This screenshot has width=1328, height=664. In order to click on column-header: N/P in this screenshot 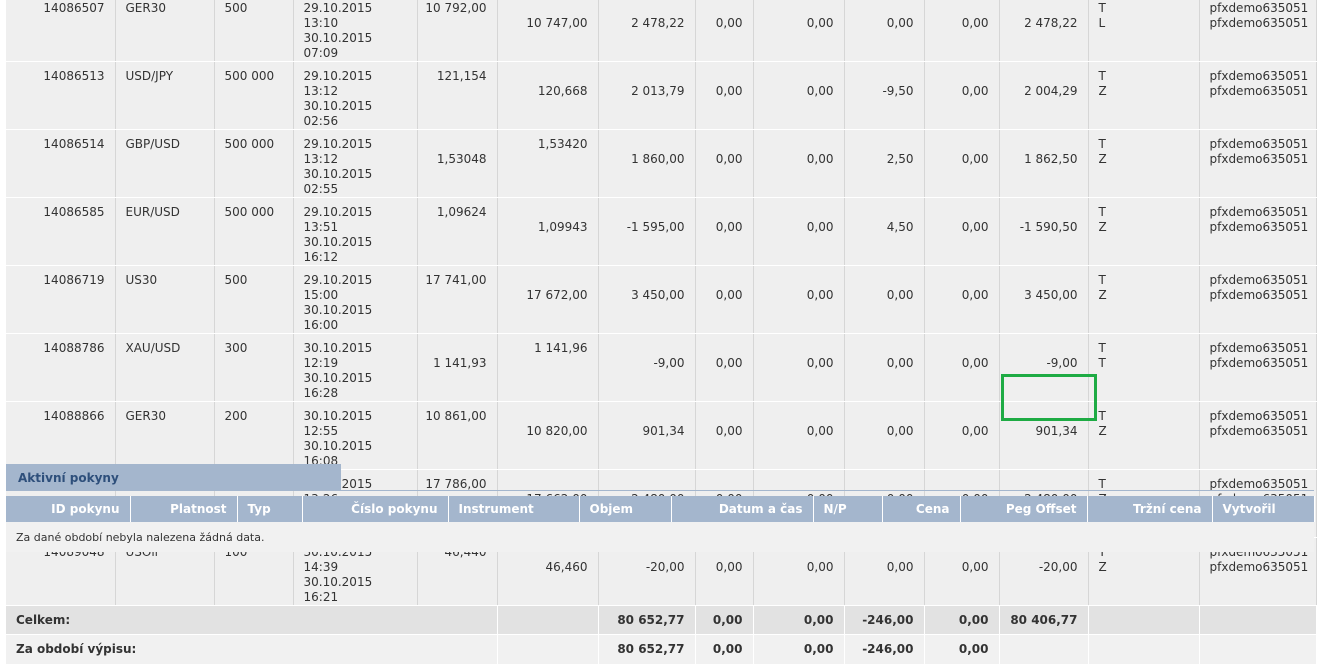, I will do `click(848, 509)`.